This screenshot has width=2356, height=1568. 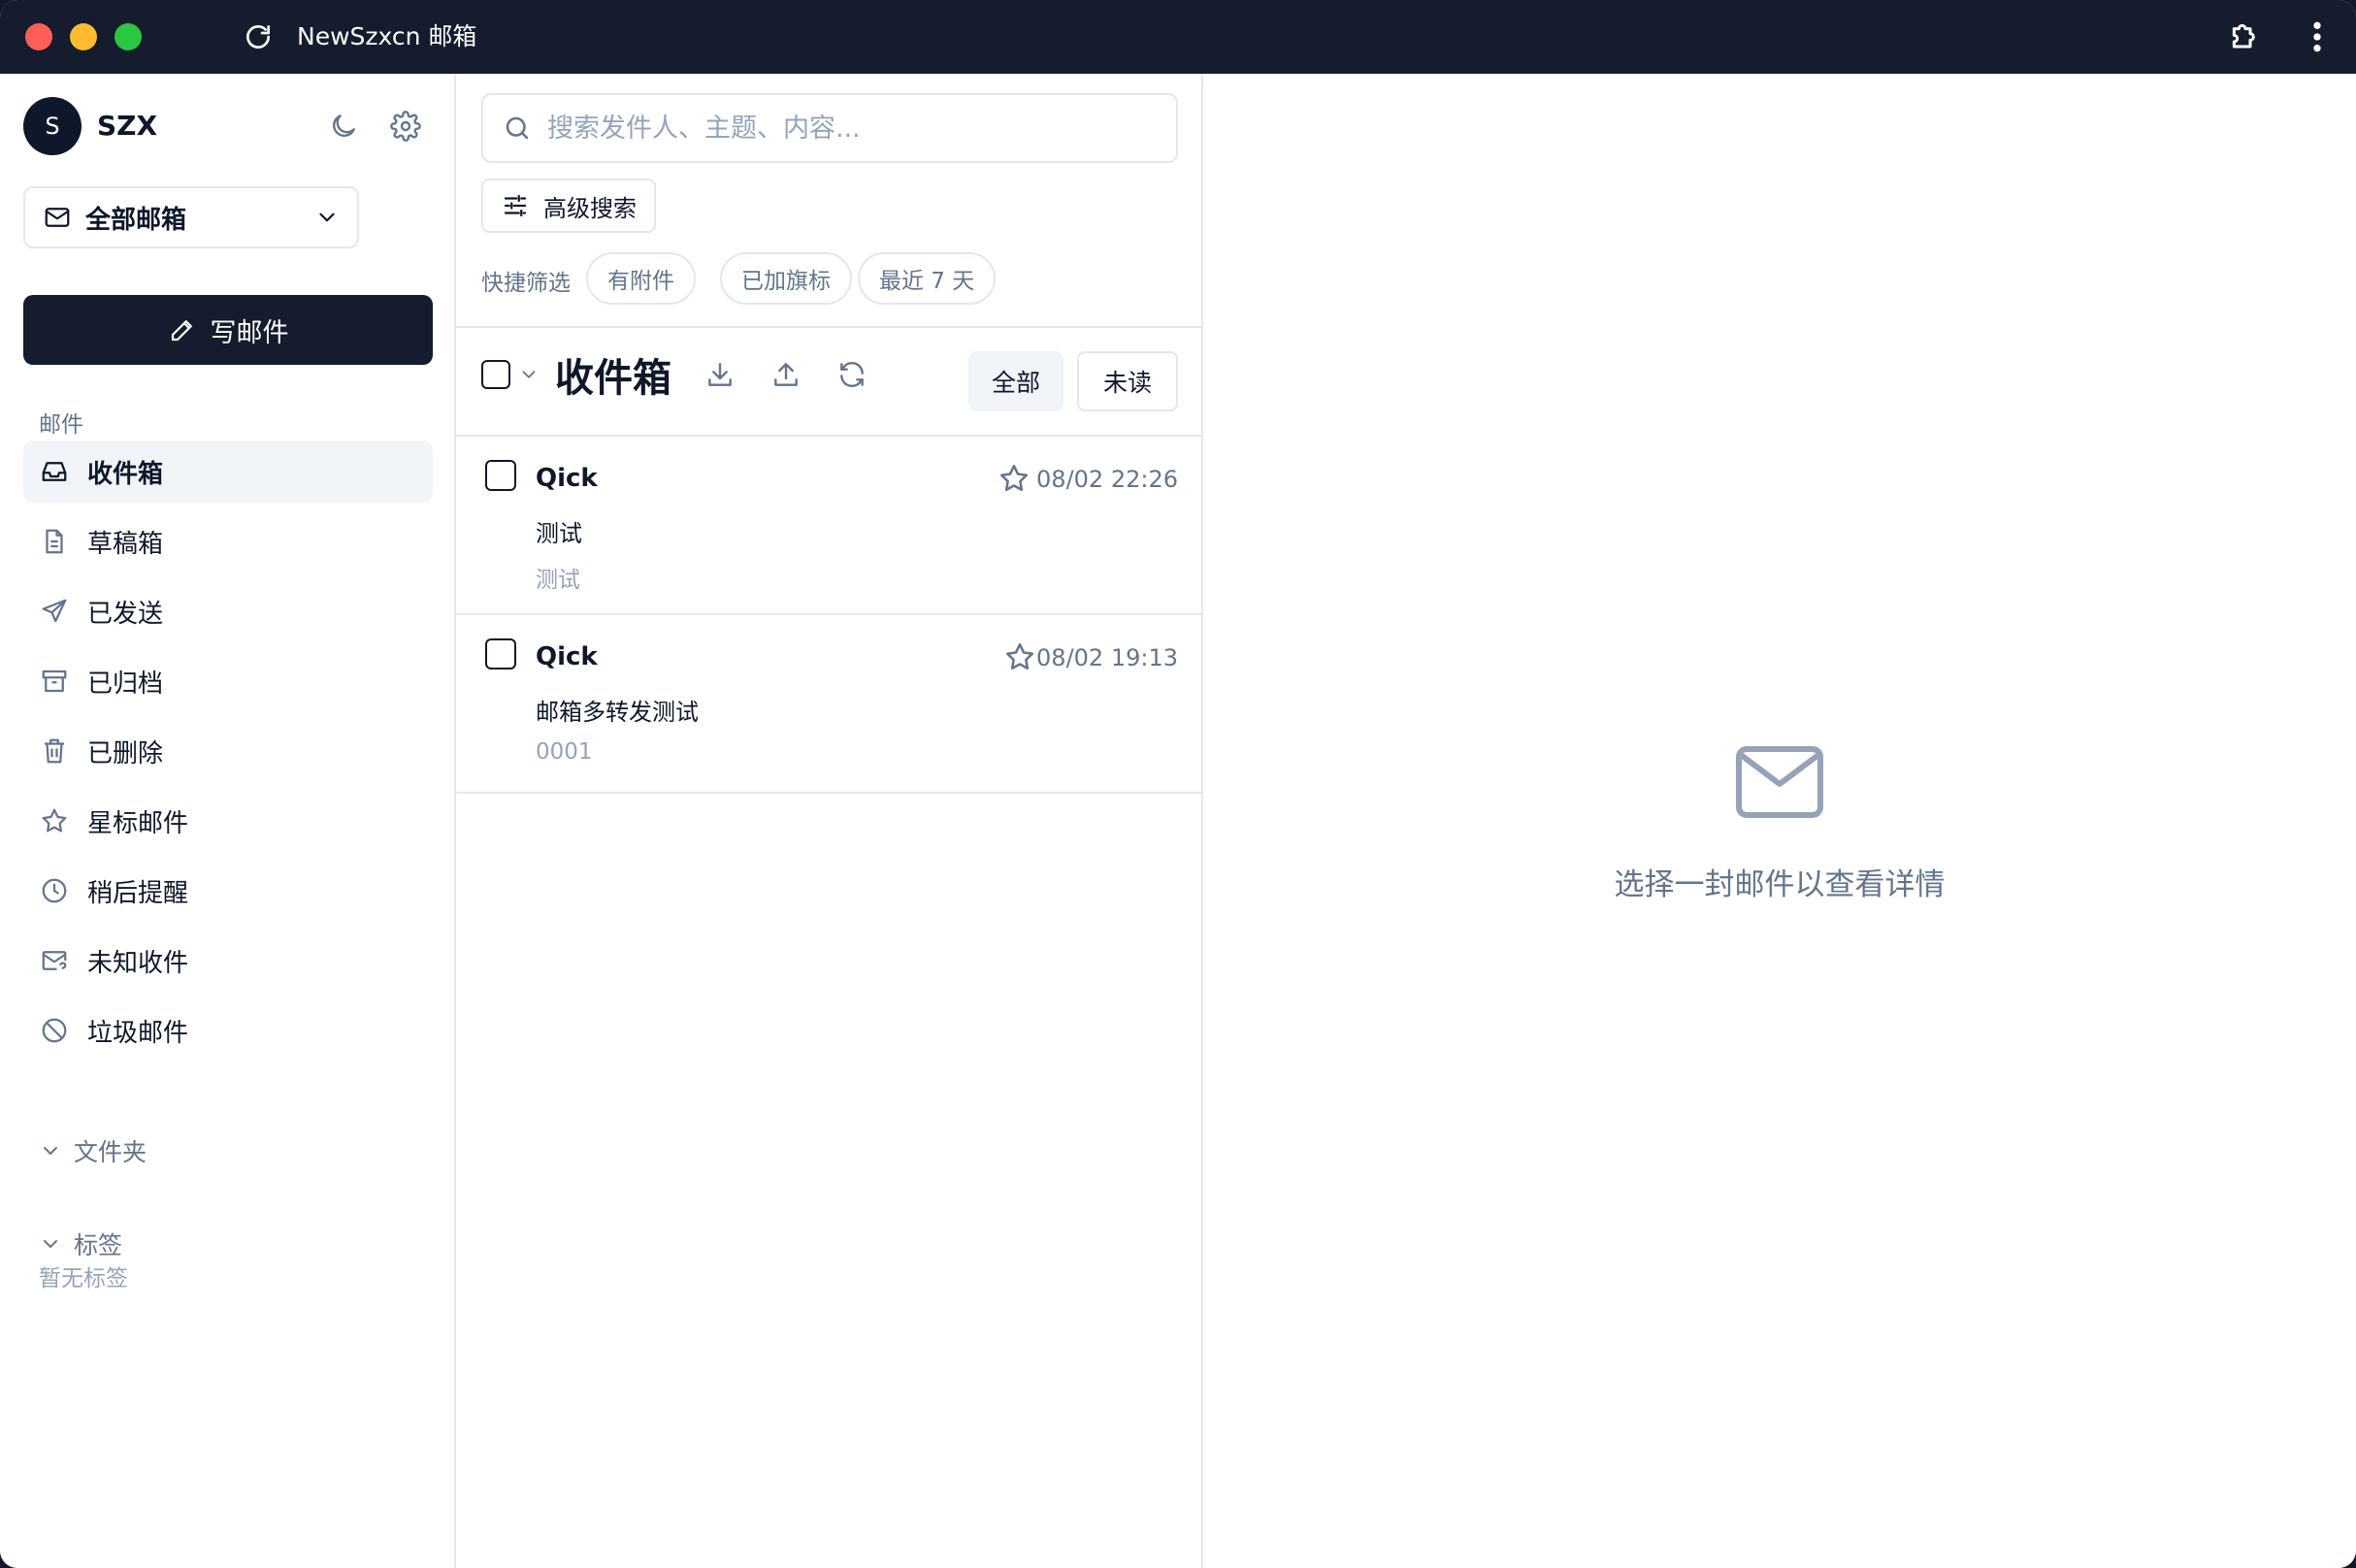 I want to click on upload-button, so click(x=786, y=374).